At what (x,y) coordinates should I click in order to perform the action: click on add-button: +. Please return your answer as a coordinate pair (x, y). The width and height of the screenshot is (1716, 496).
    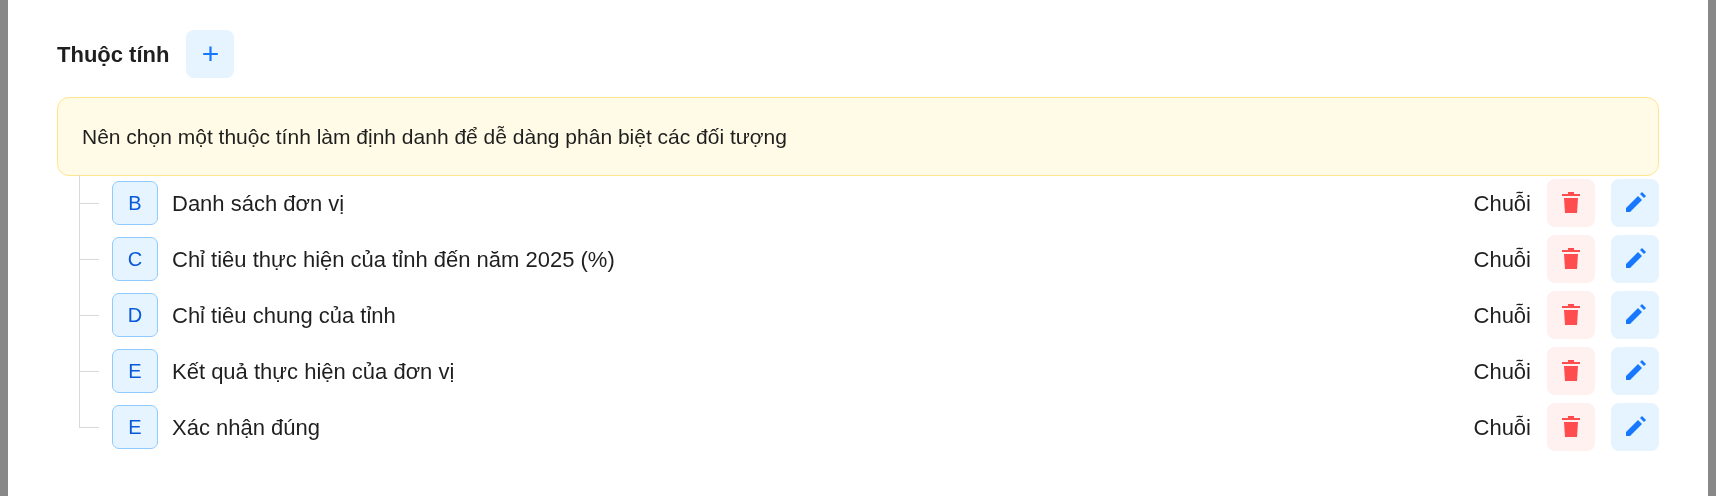
    Looking at the image, I should click on (210, 54).